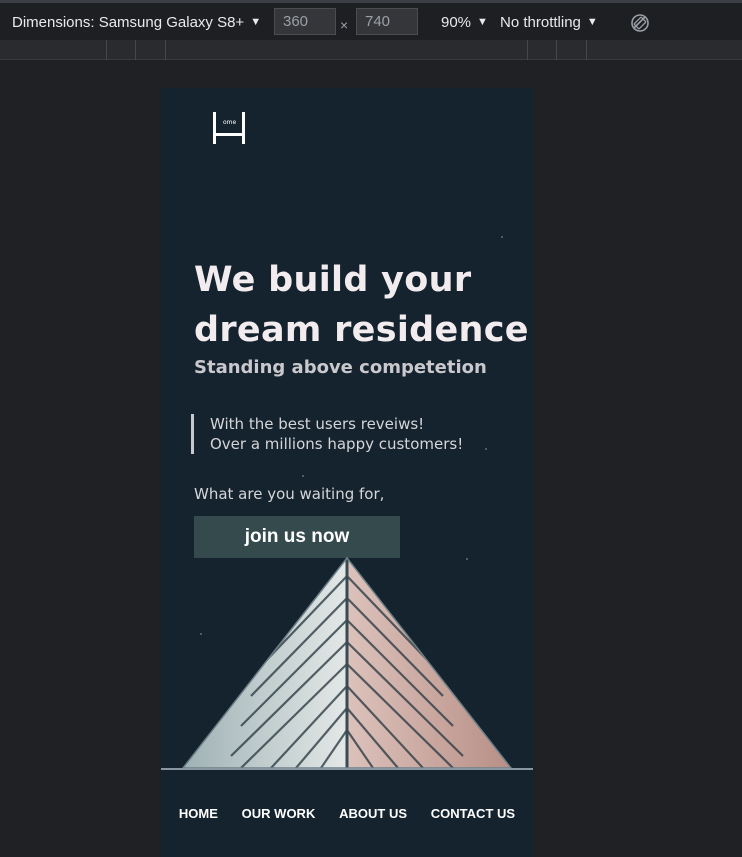 The width and height of the screenshot is (742, 857). Describe the element at coordinates (198, 813) in the screenshot. I see `nav-home: HOME` at that location.